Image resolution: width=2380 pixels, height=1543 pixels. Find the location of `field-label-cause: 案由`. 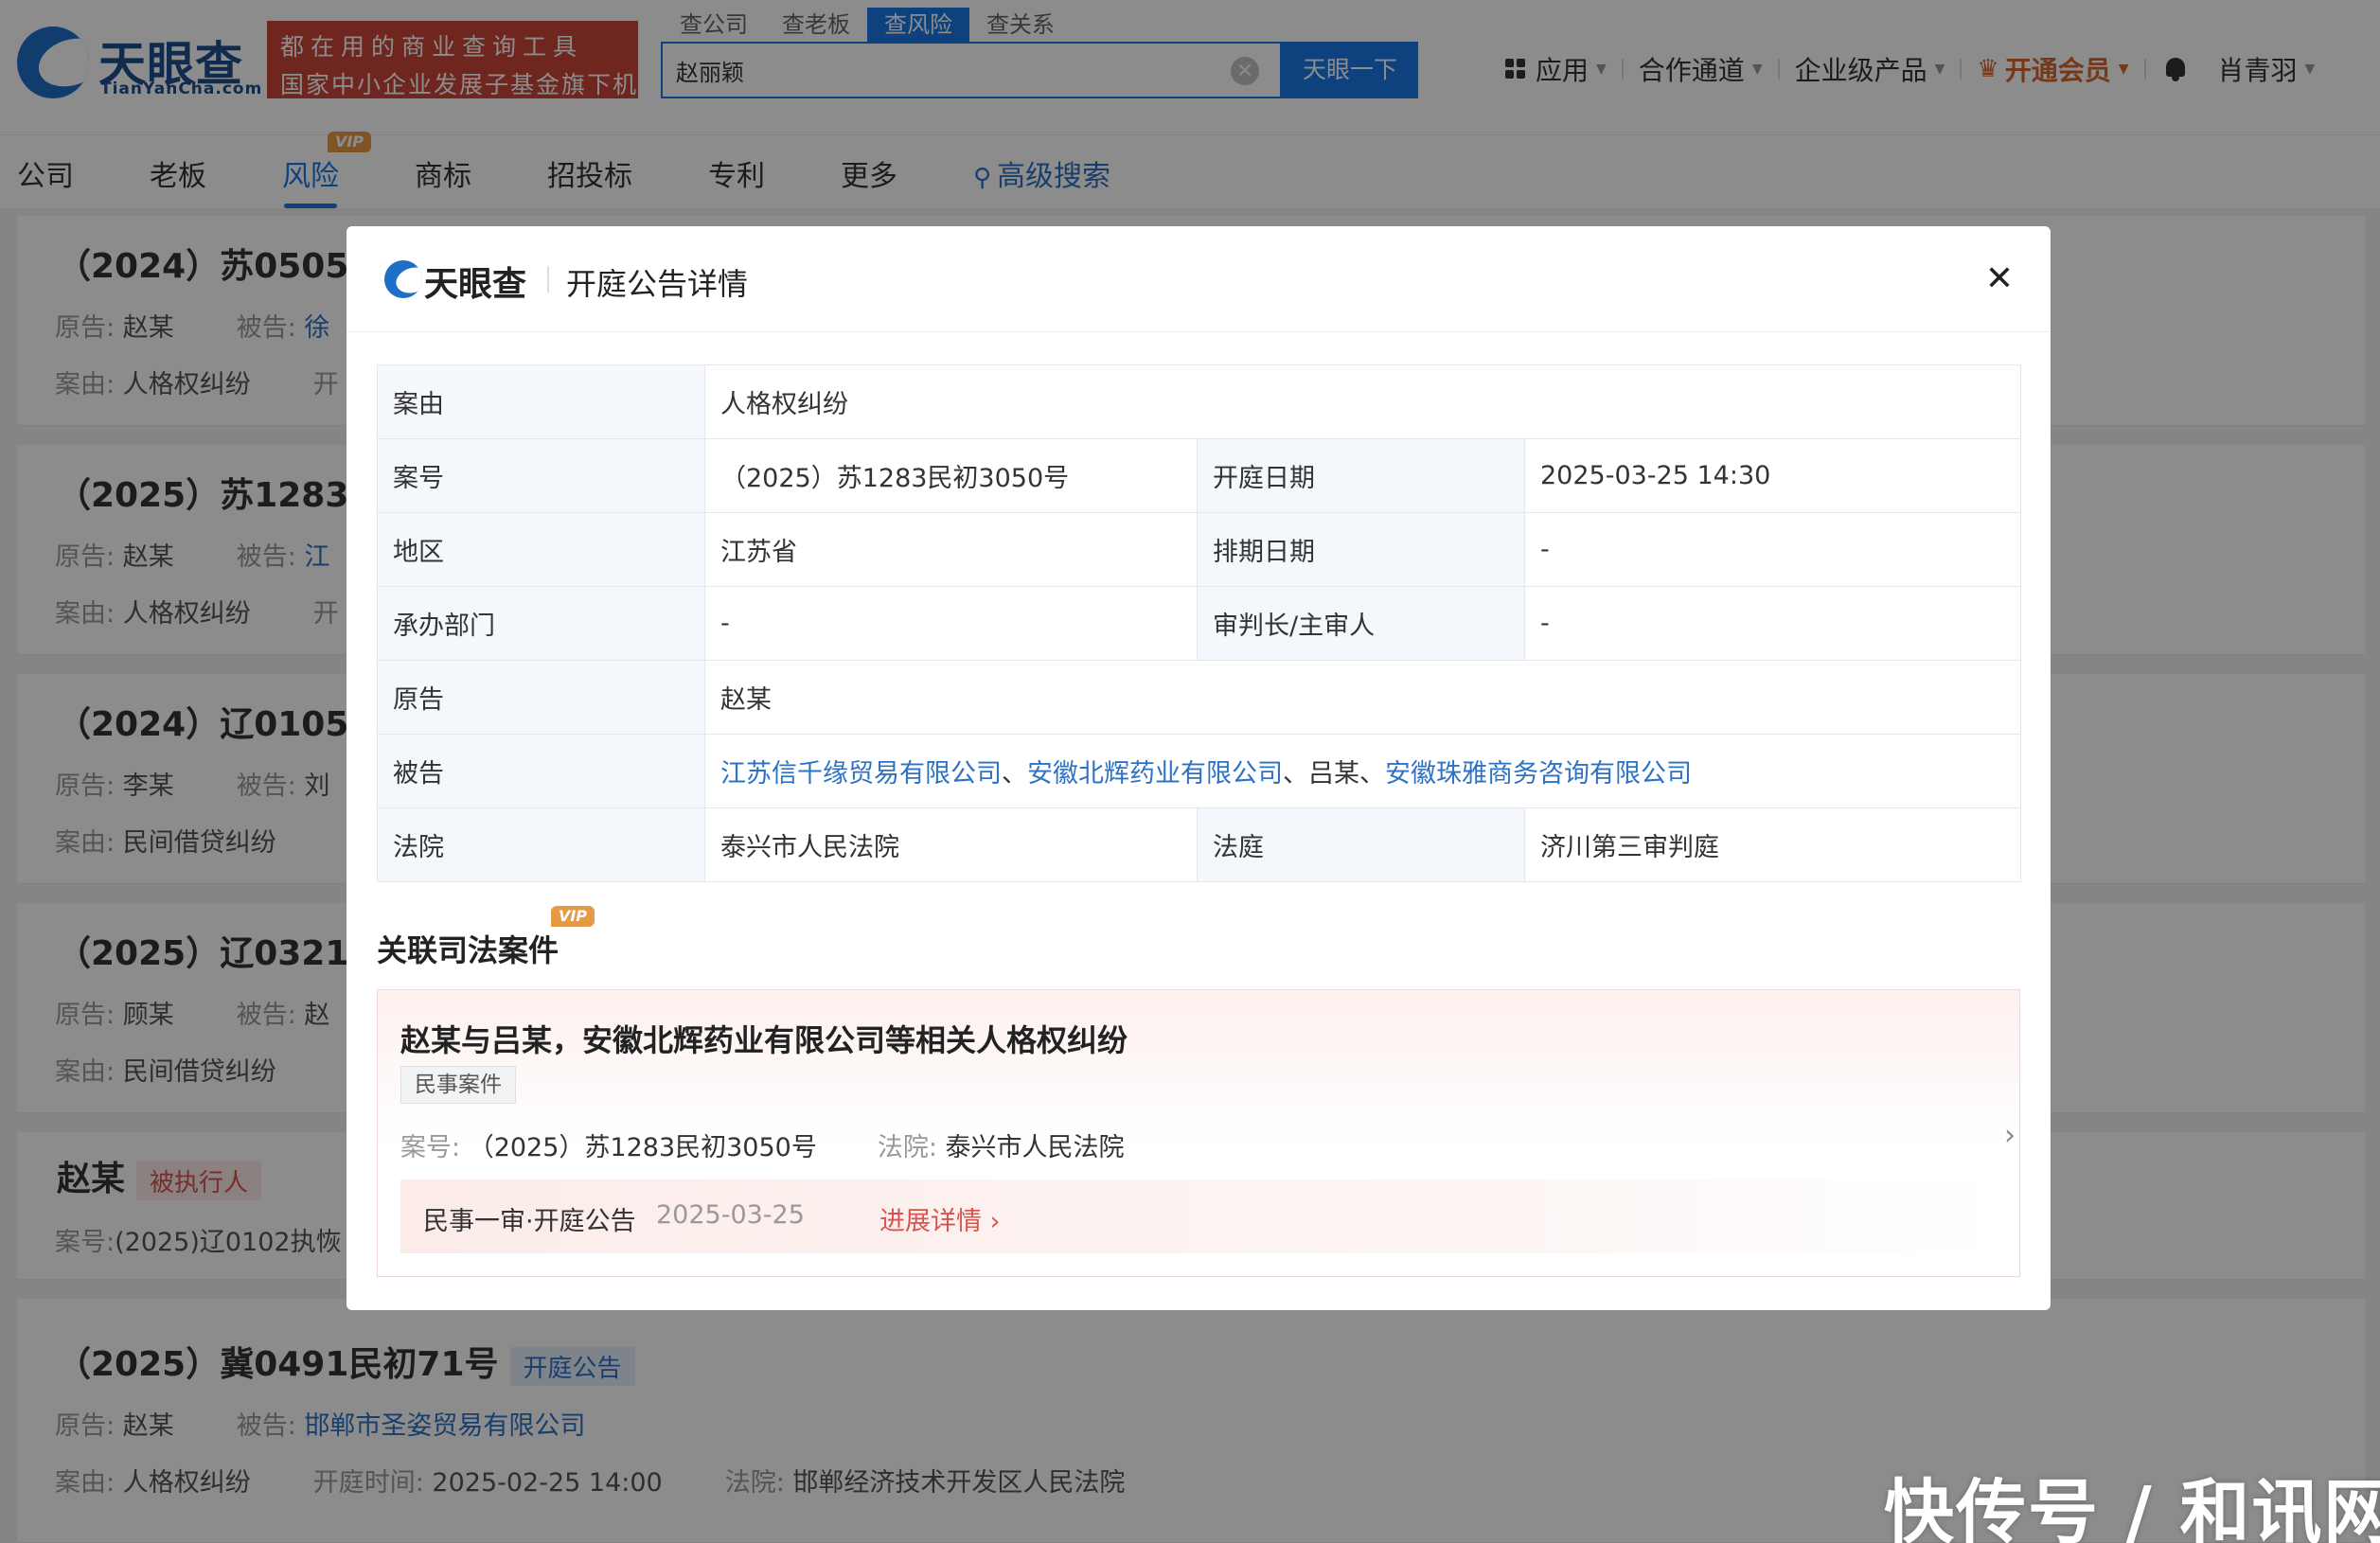

field-label-cause: 案由 is located at coordinates (541, 401).